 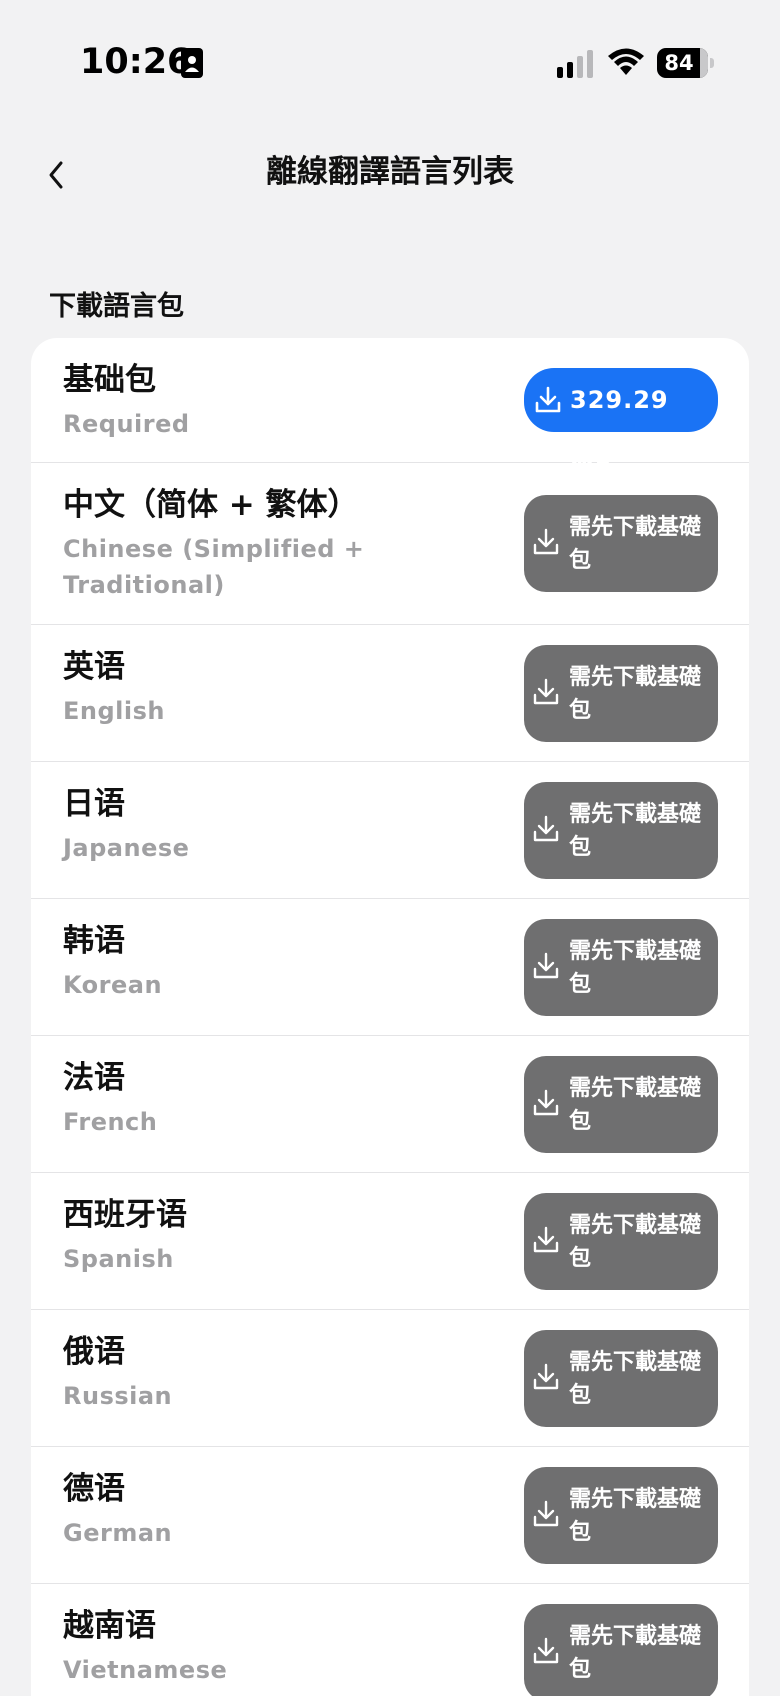 What do you see at coordinates (114, 711) in the screenshot?
I see `language-subtitle: English` at bounding box center [114, 711].